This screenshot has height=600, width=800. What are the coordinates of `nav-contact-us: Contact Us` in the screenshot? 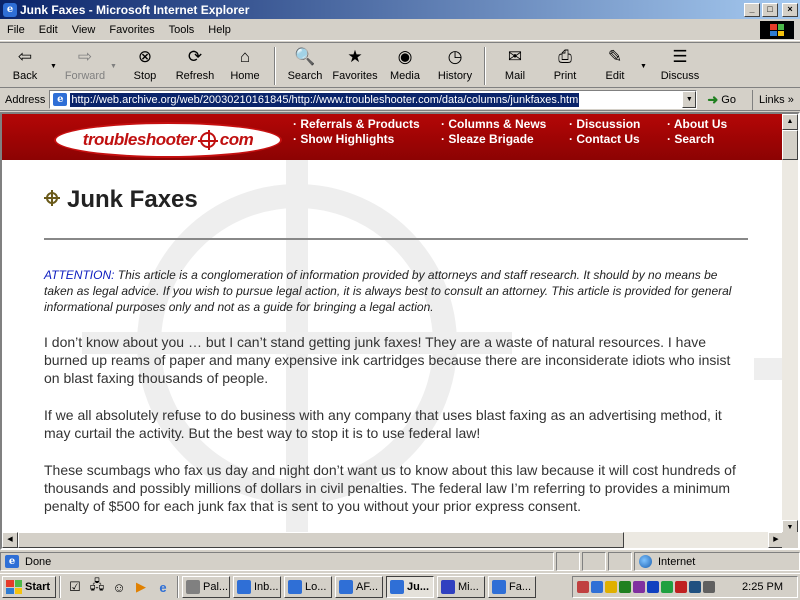 It's located at (604, 139).